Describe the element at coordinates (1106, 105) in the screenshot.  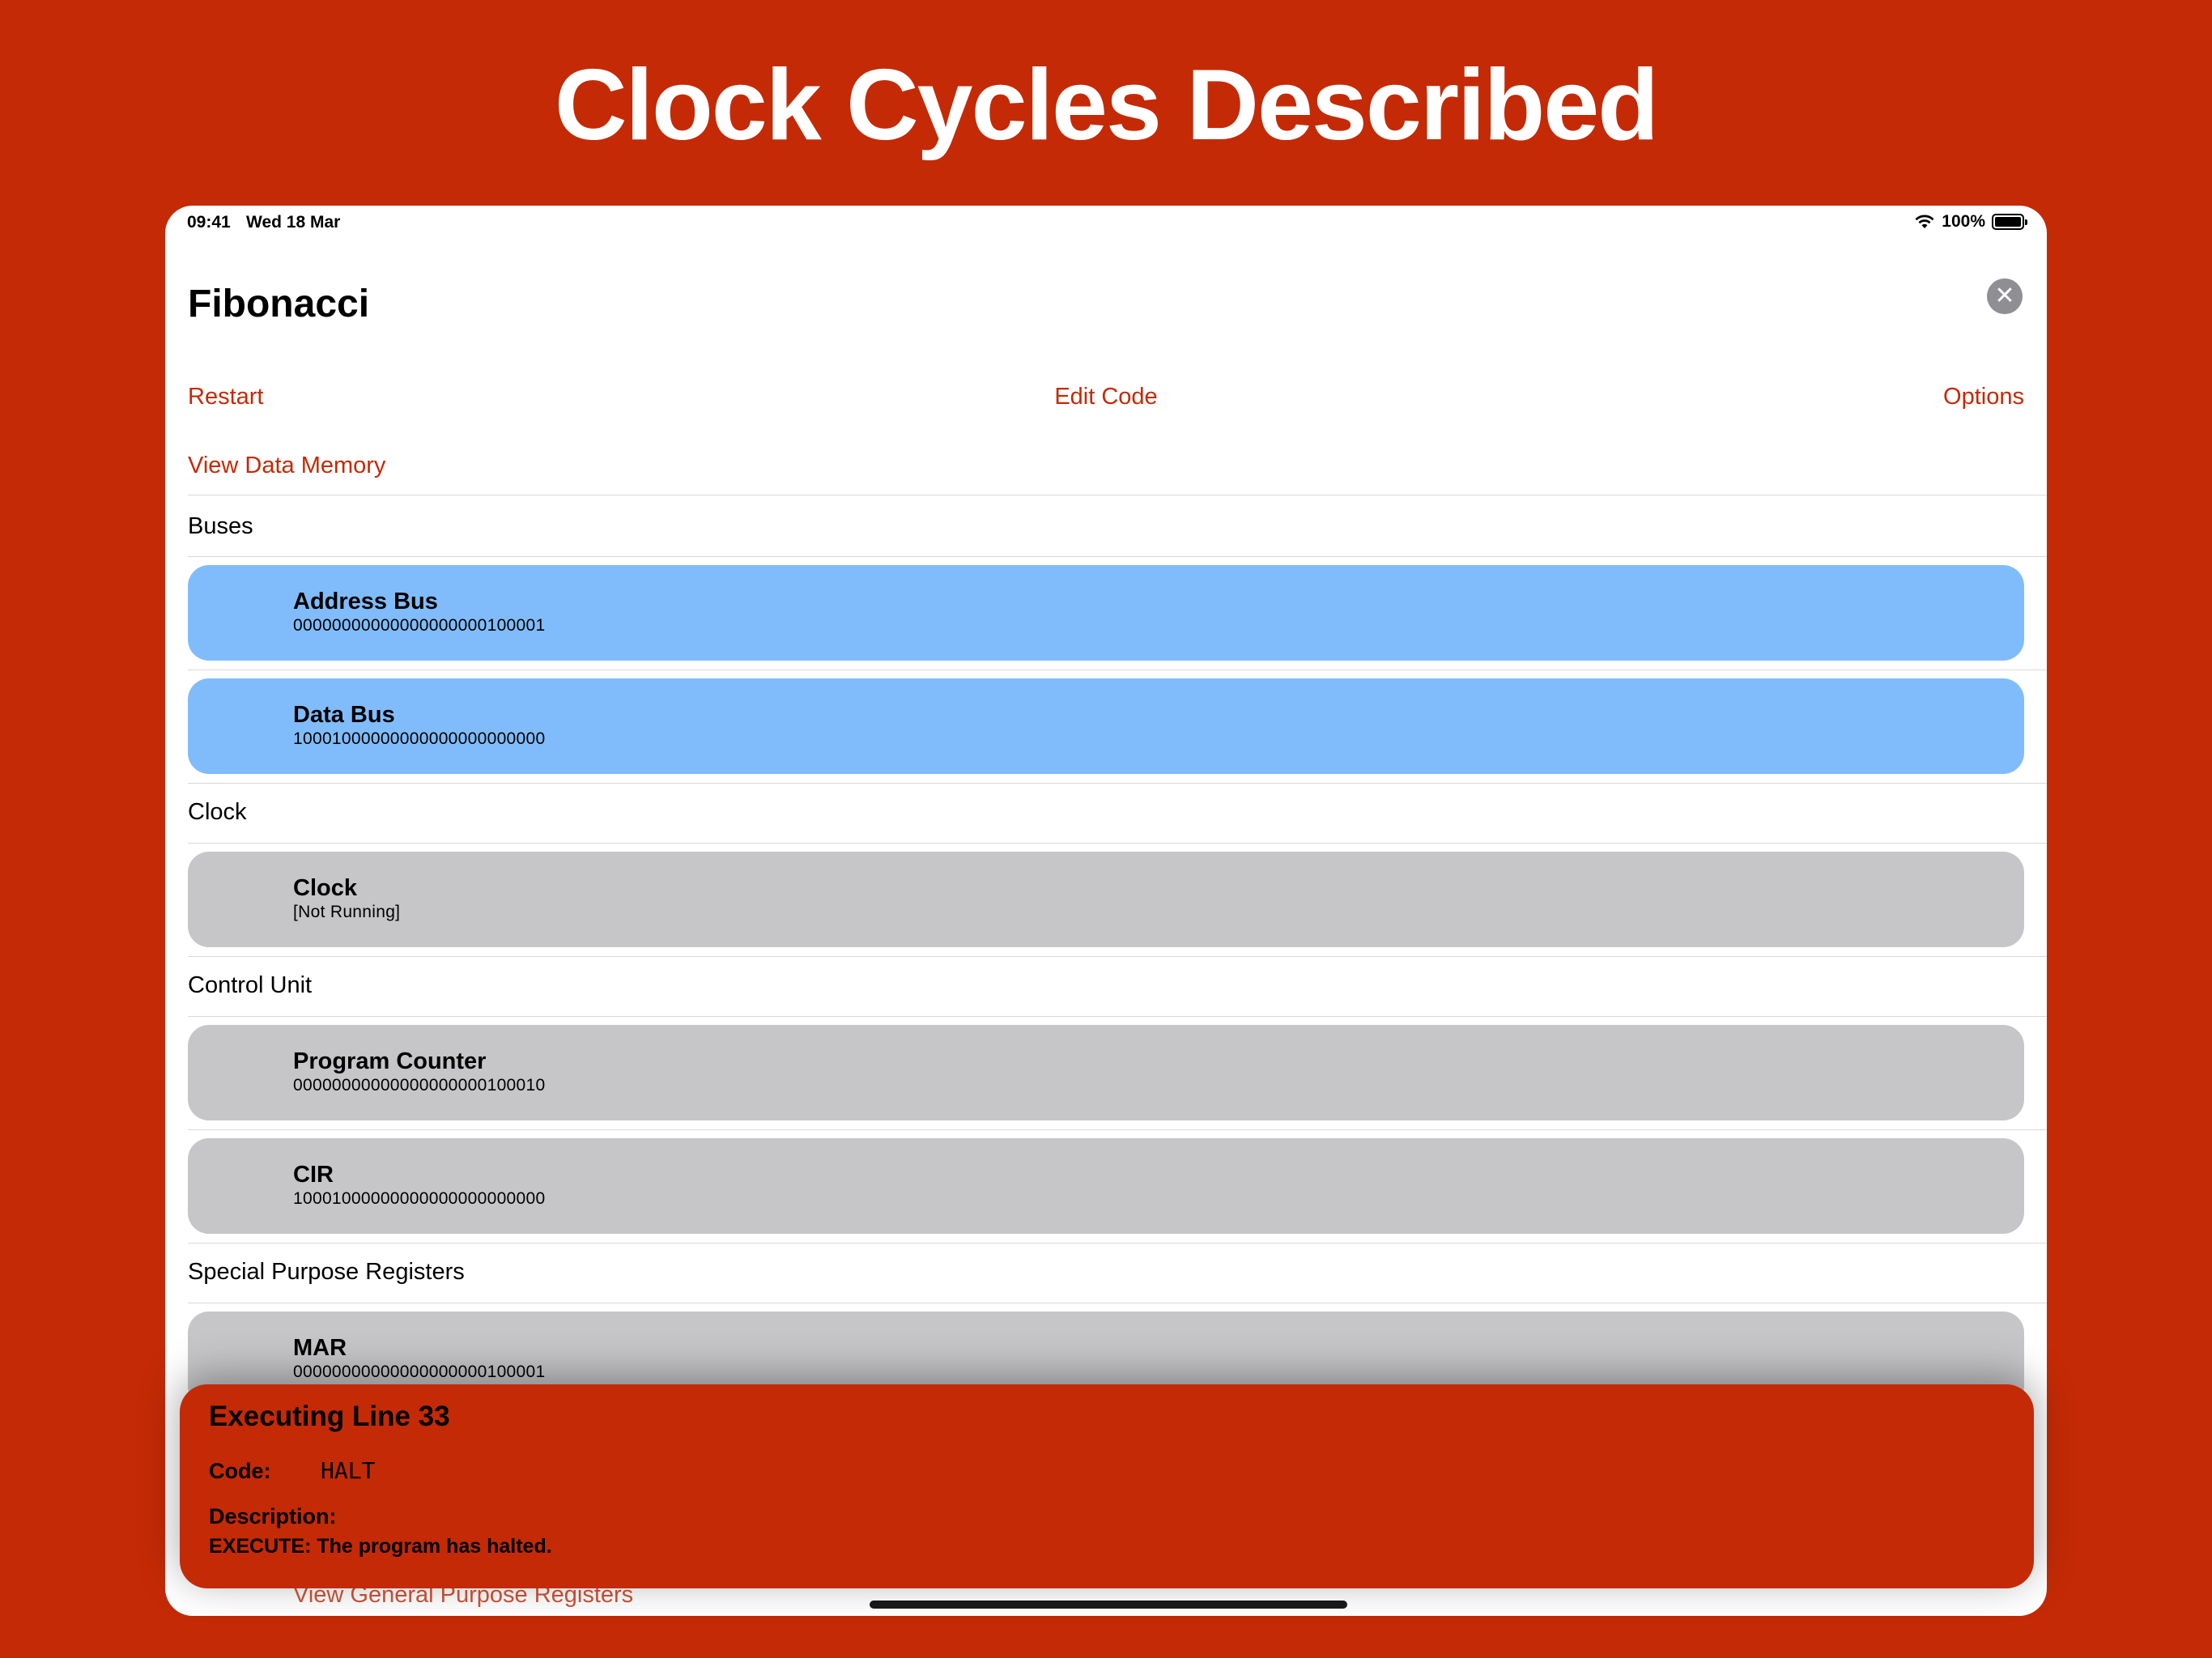
I see `headline: Clock Cycles Described` at that location.